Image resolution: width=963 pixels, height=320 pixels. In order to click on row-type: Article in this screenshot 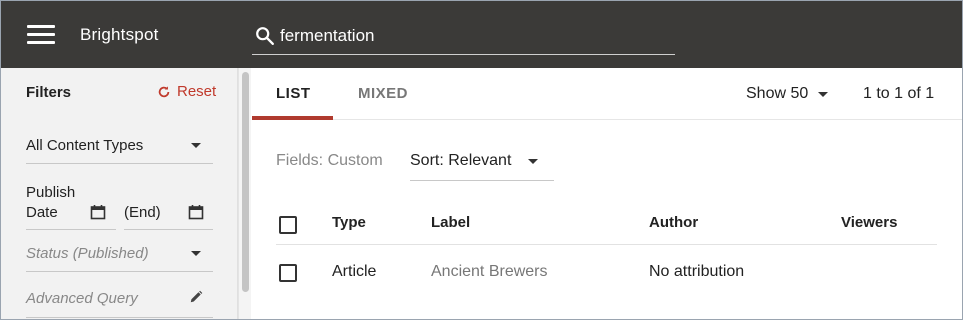, I will do `click(354, 271)`.